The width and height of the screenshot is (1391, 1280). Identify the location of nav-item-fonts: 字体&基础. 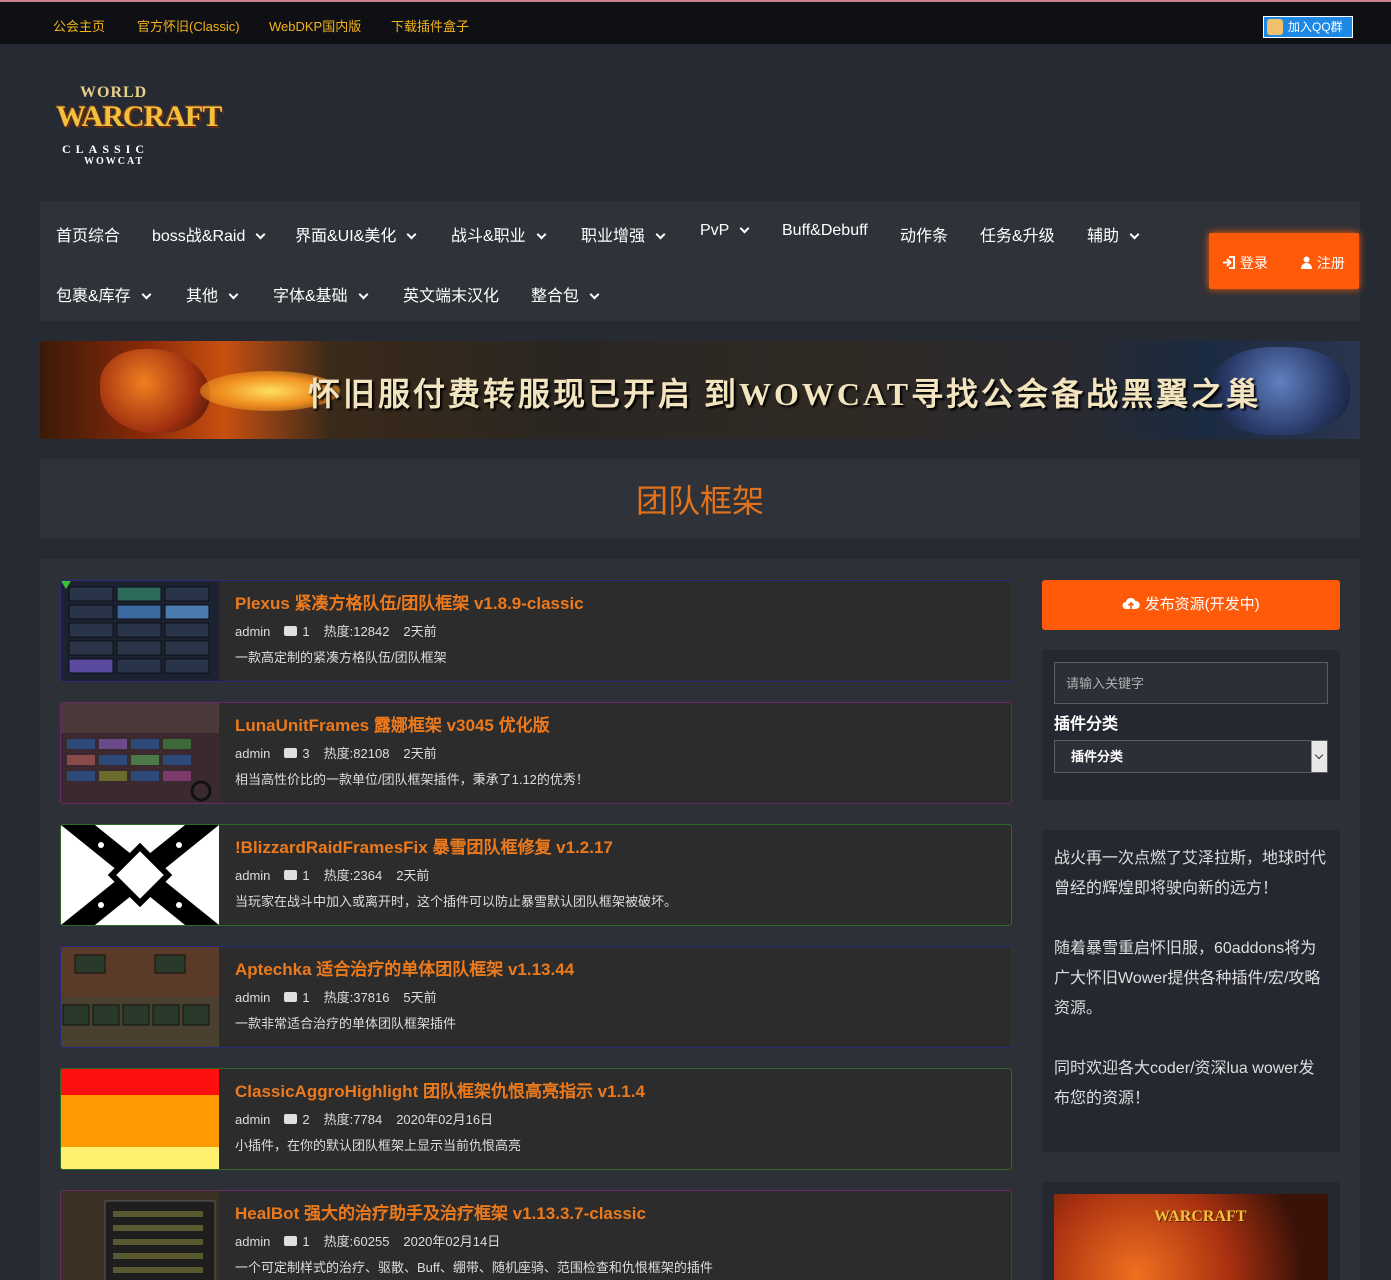
(321, 294).